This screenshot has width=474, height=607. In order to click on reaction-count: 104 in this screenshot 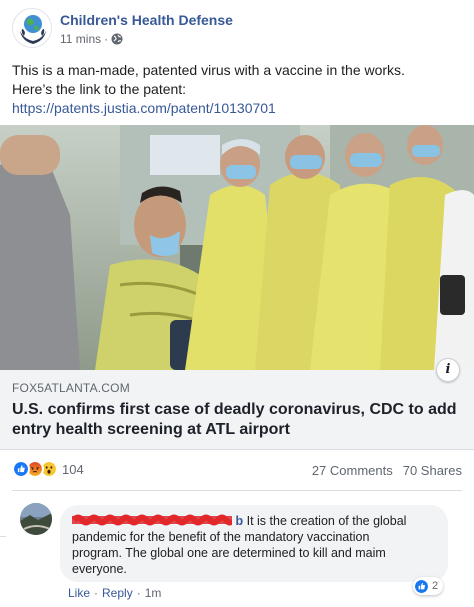, I will do `click(73, 469)`.